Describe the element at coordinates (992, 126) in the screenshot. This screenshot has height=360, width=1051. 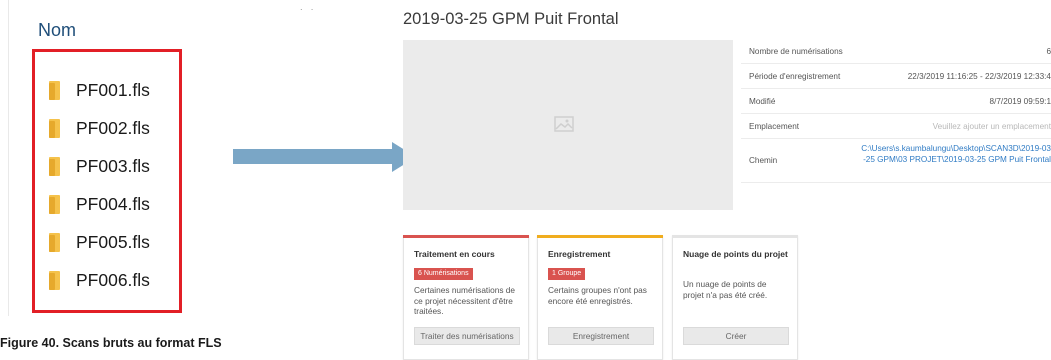
I see `location-placeholder: Veuillez ajouter un emplacement` at that location.